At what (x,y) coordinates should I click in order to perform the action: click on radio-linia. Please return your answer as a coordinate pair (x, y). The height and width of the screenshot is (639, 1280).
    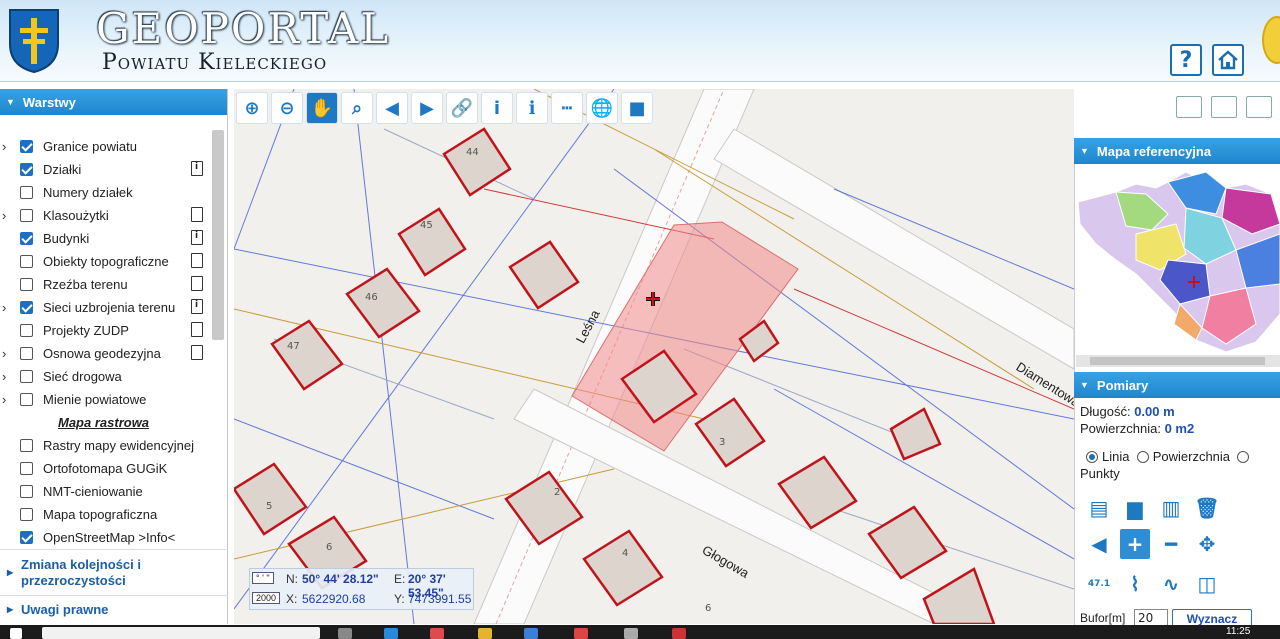
    Looking at the image, I should click on (1092, 457).